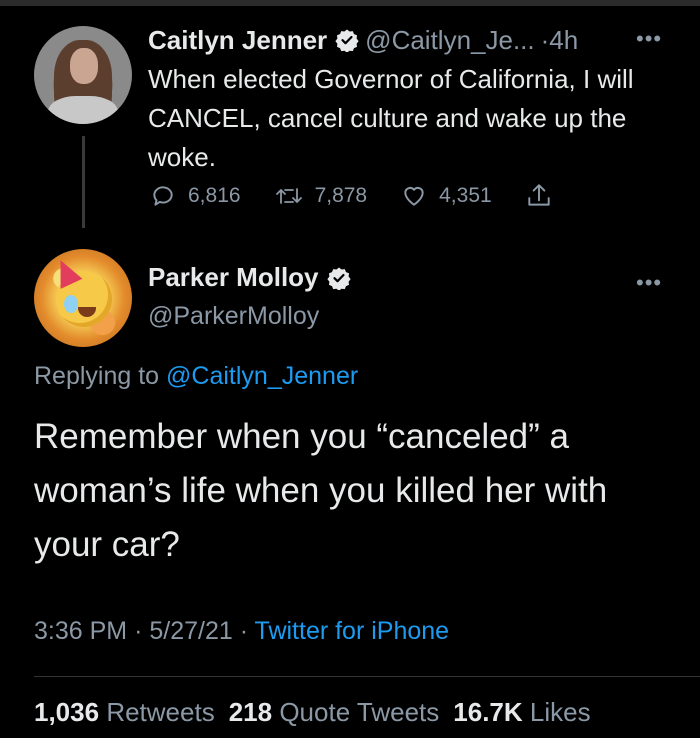  Describe the element at coordinates (83, 110) in the screenshot. I see `avatar-shoulders` at that location.